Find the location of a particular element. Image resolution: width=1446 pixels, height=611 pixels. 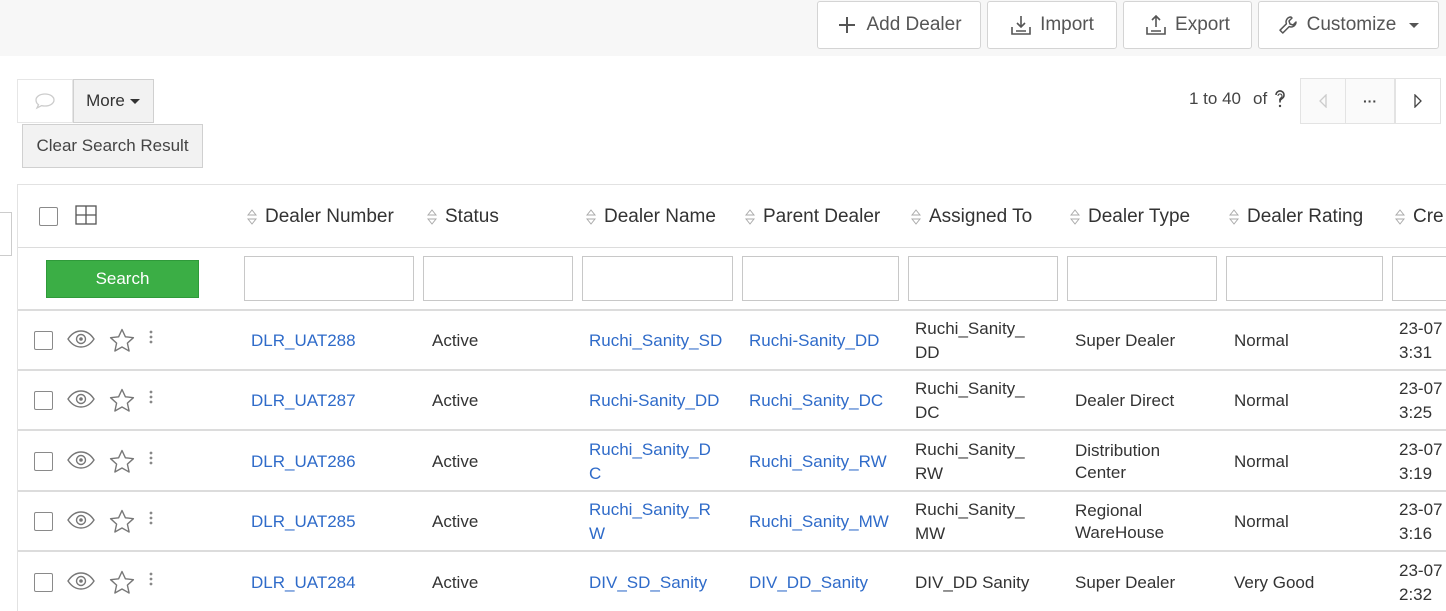

cell-dealer-name: Ruchi_Sanity_RW is located at coordinates (656, 522).